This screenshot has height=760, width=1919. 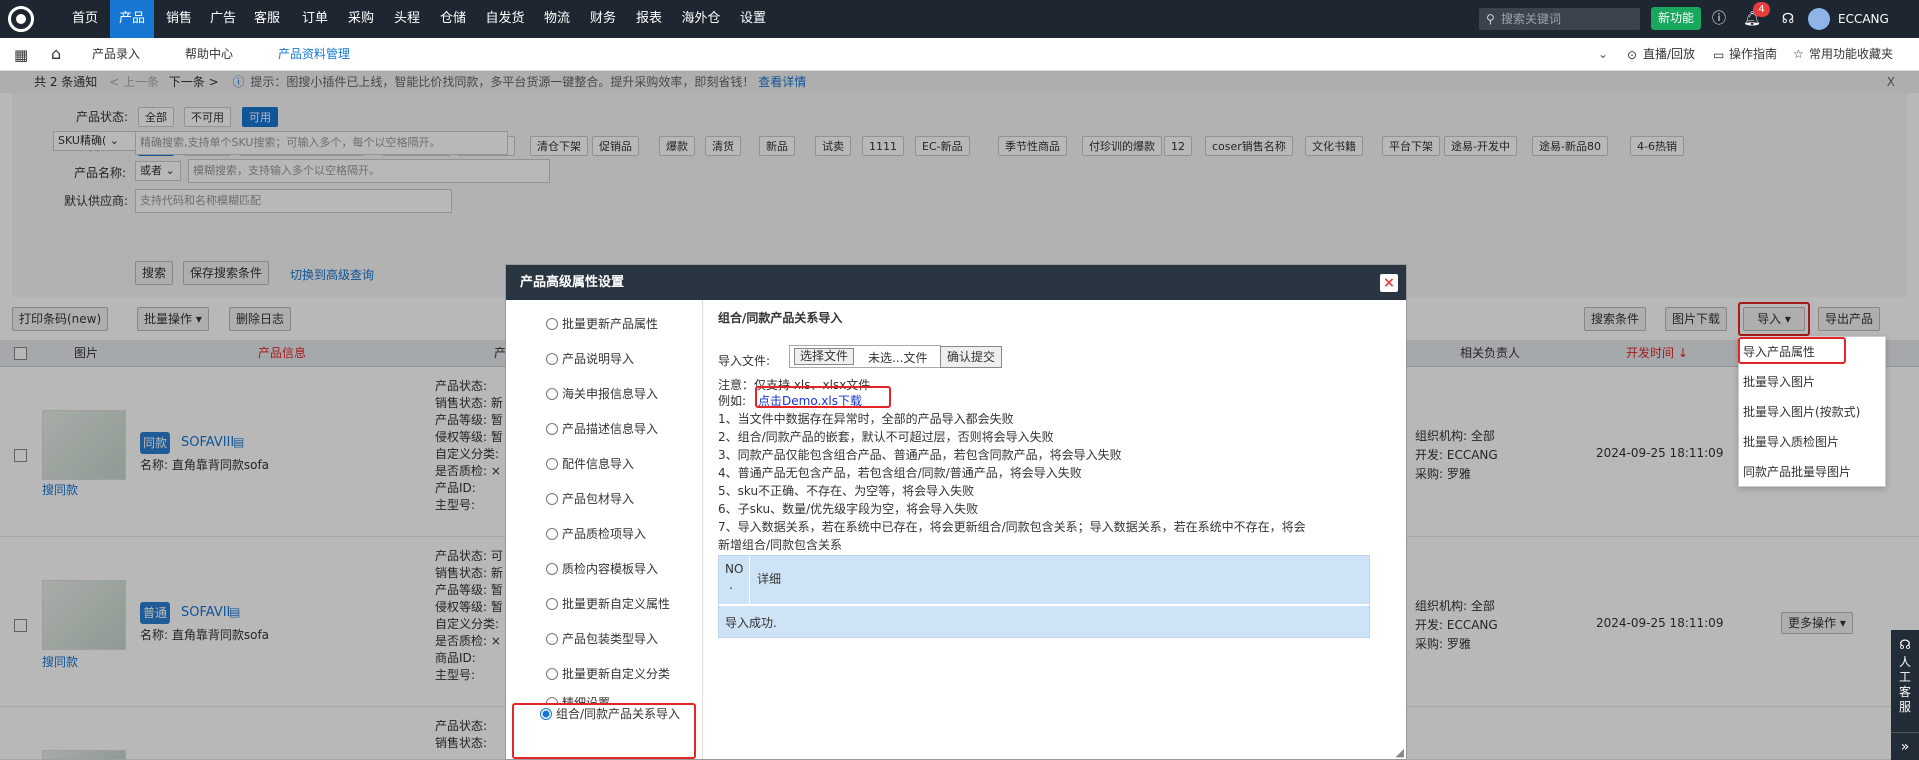 I want to click on notification-badge: 4, so click(x=1761, y=9).